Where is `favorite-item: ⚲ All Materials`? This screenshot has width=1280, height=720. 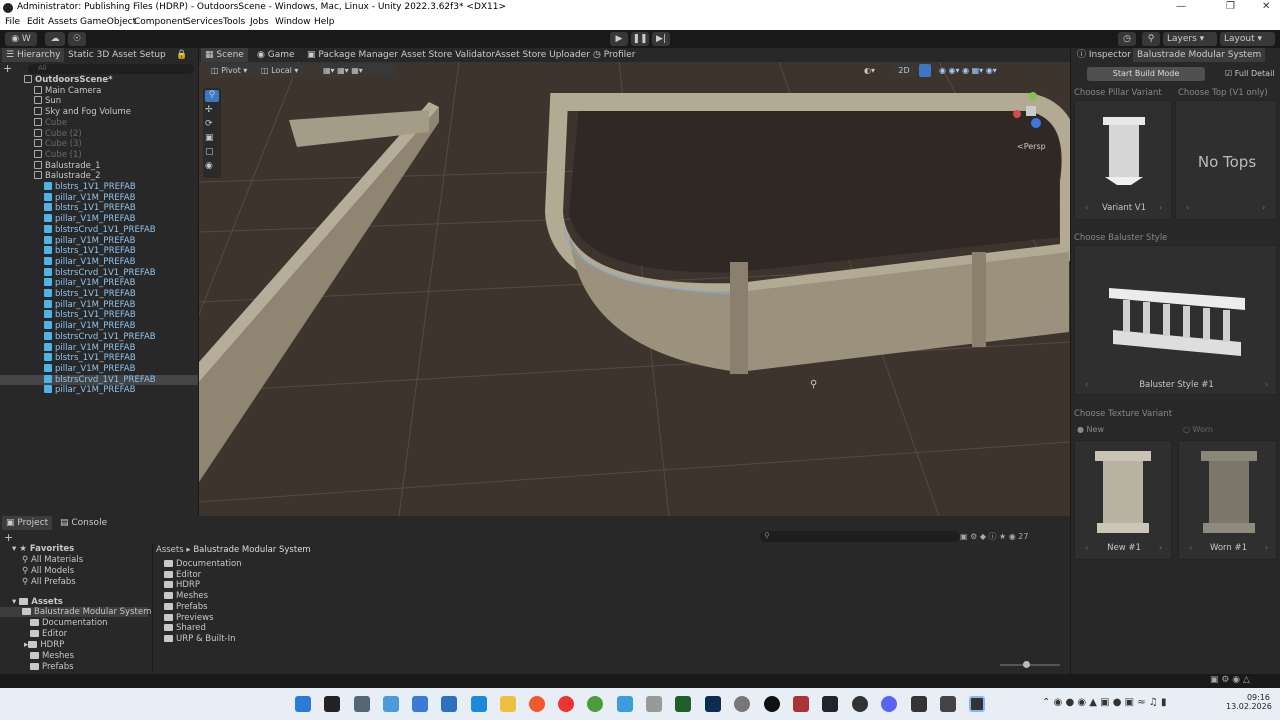
favorite-item: ⚲ All Materials is located at coordinates (52, 560).